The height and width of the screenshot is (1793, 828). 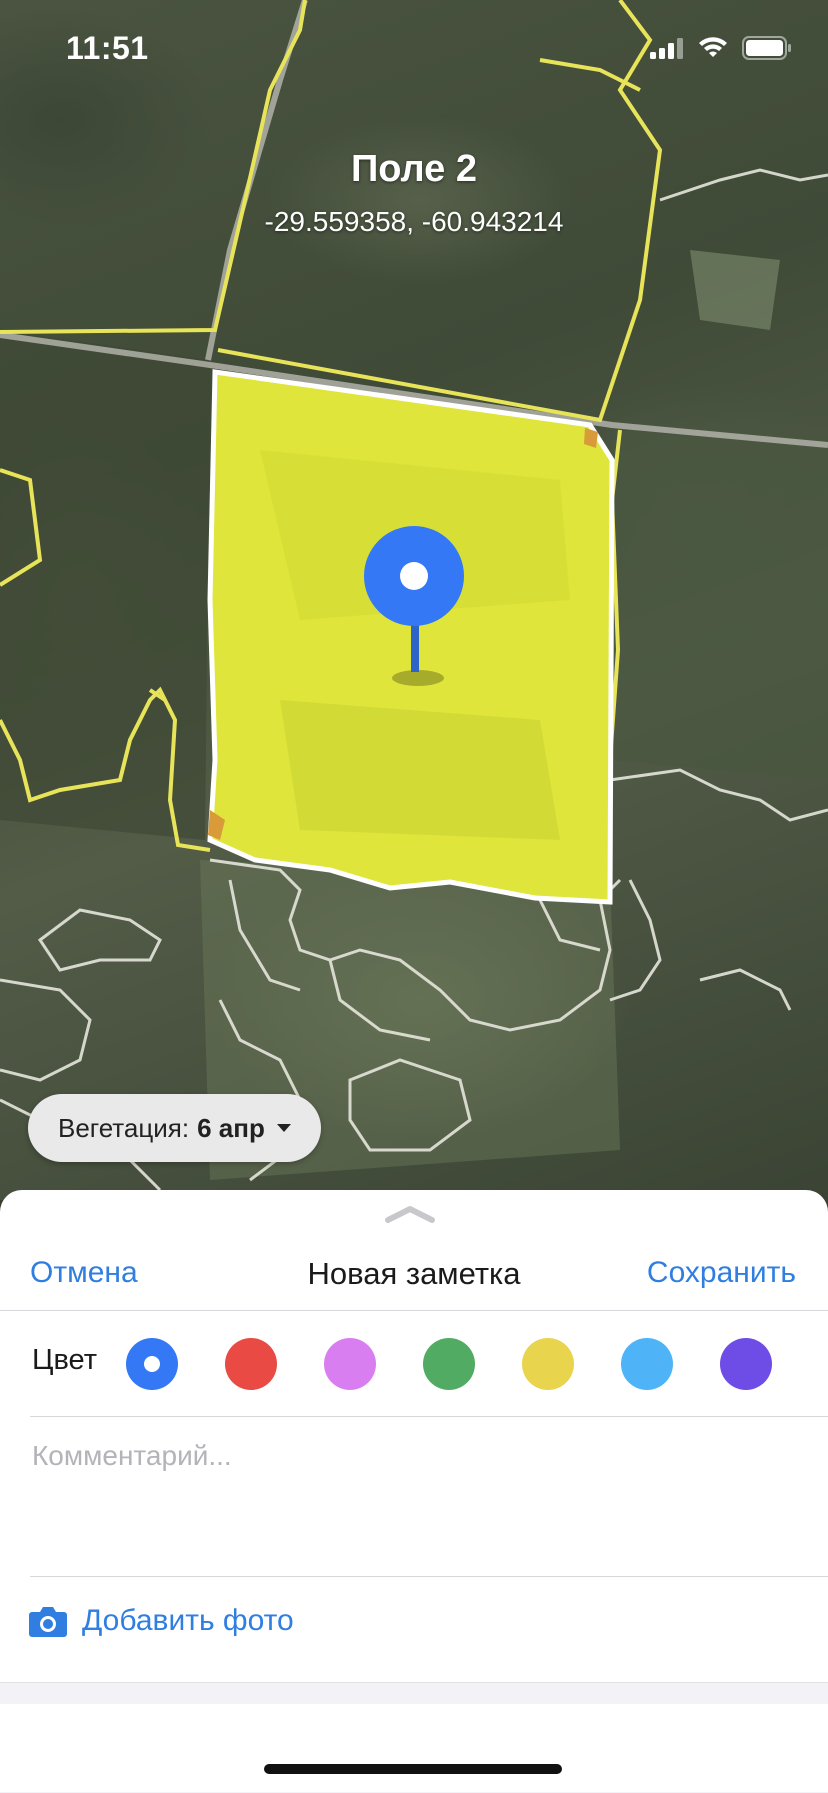 What do you see at coordinates (107, 48) in the screenshot?
I see `status-time: 11:51` at bounding box center [107, 48].